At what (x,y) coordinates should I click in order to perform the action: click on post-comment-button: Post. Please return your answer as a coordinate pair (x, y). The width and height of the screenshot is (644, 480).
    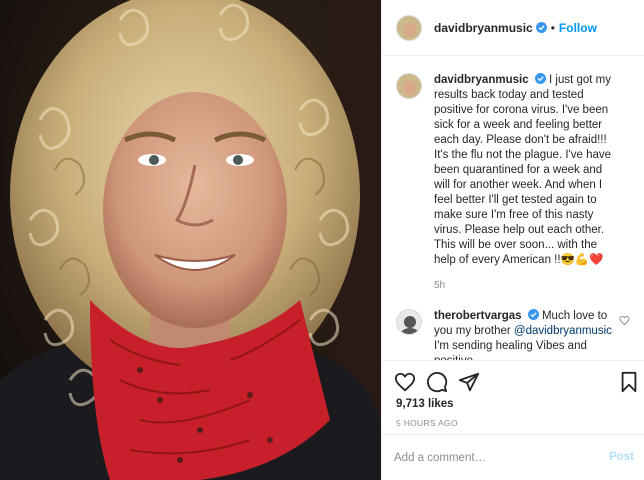
    Looking at the image, I should click on (621, 457).